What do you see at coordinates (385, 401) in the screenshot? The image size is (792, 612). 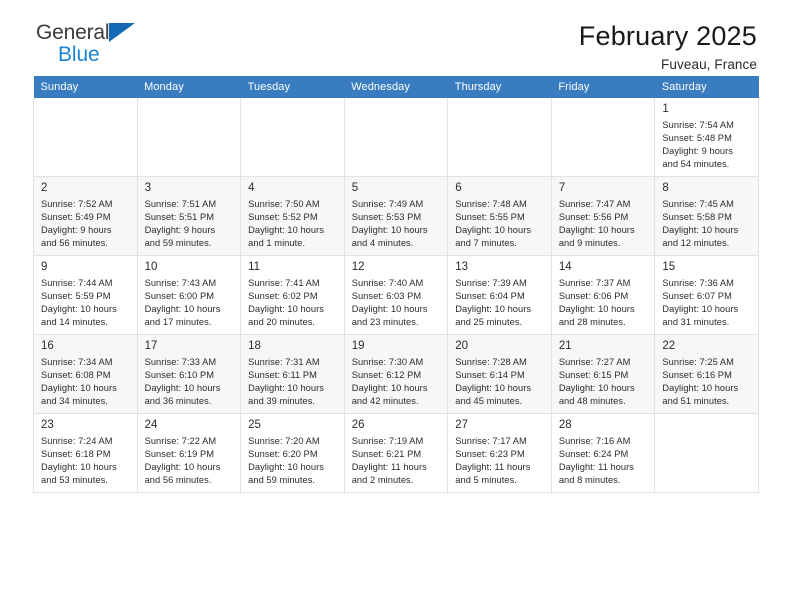 I see `day-info-daylight-line2: and 42 minutes.` at bounding box center [385, 401].